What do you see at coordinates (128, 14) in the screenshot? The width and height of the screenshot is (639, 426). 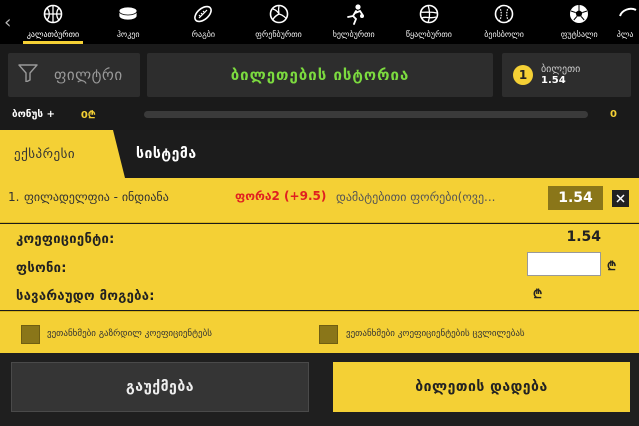 I see `hockey-puck-icon` at bounding box center [128, 14].